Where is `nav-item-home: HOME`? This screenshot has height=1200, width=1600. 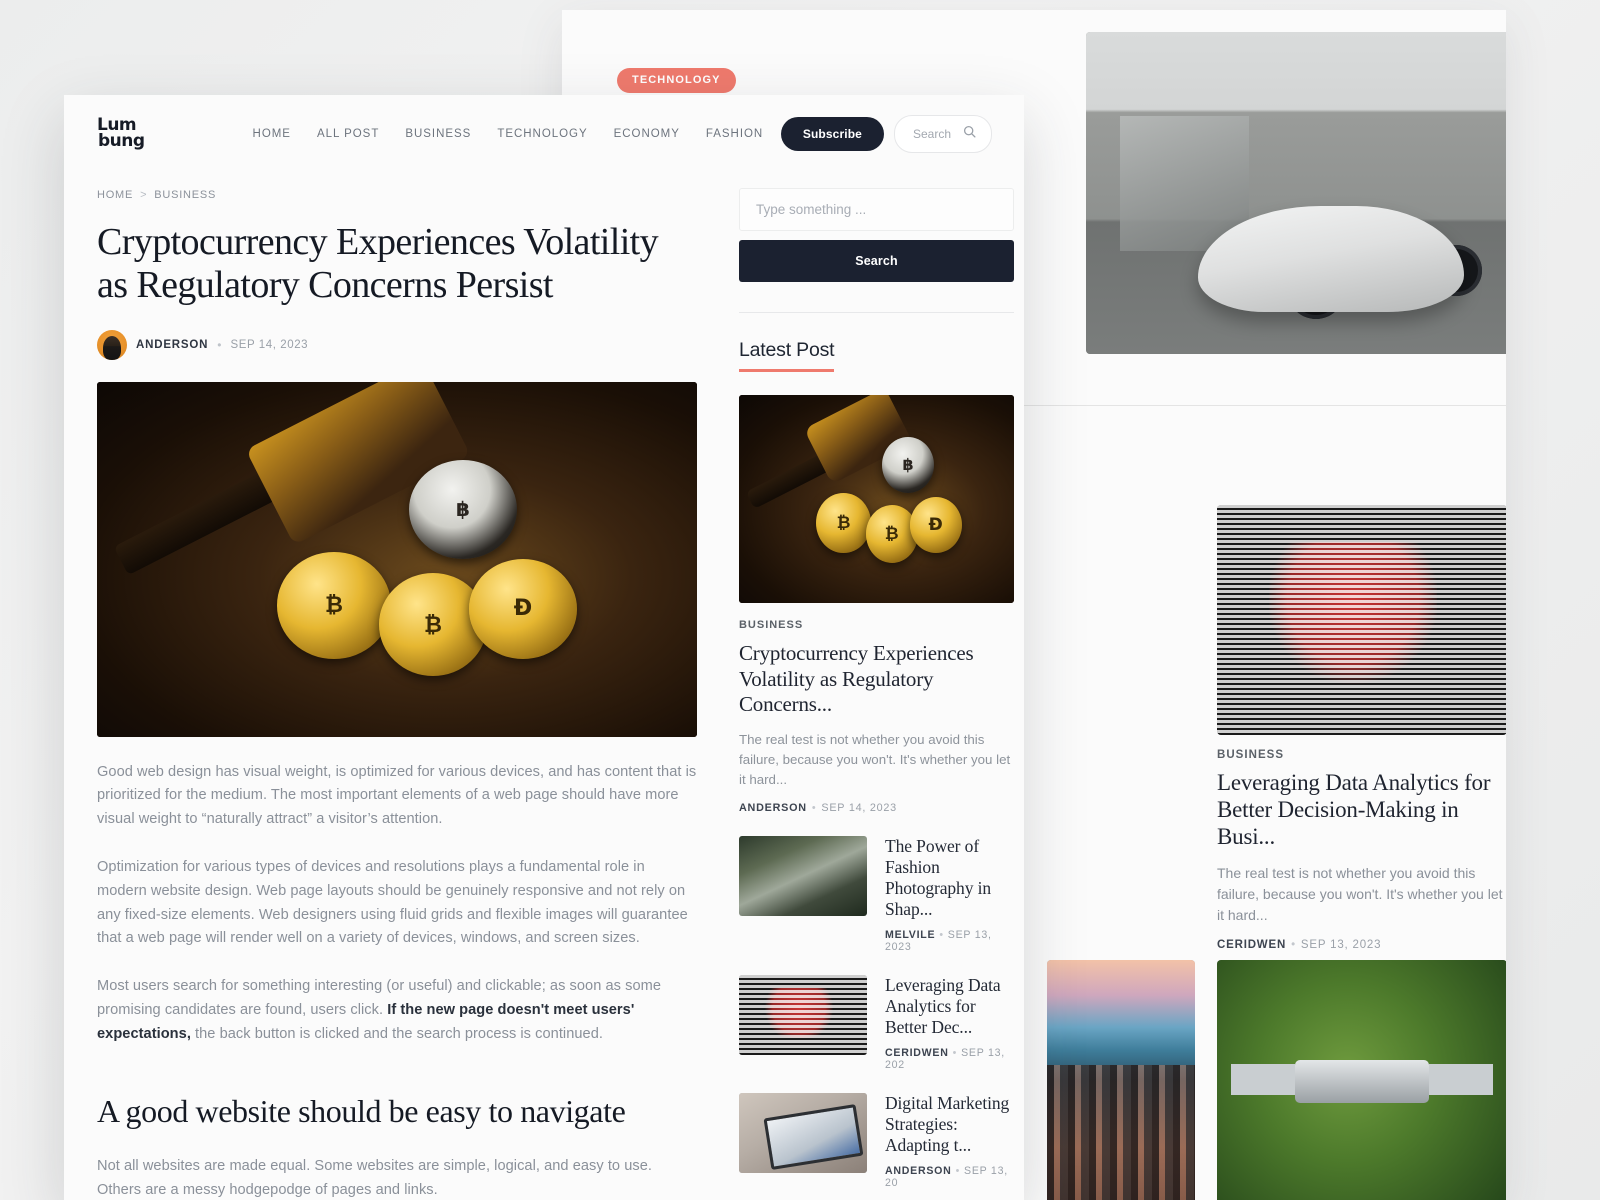
nav-item-home: HOME is located at coordinates (272, 134).